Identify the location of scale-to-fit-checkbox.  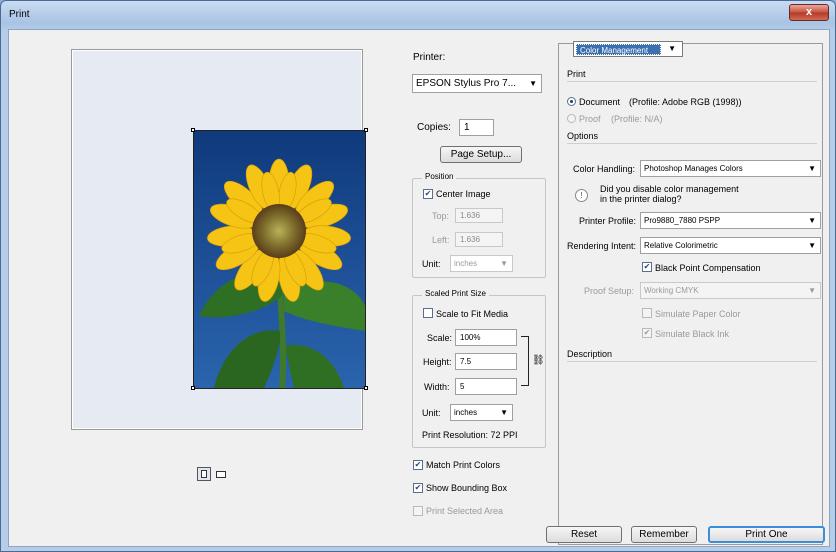
(428, 313).